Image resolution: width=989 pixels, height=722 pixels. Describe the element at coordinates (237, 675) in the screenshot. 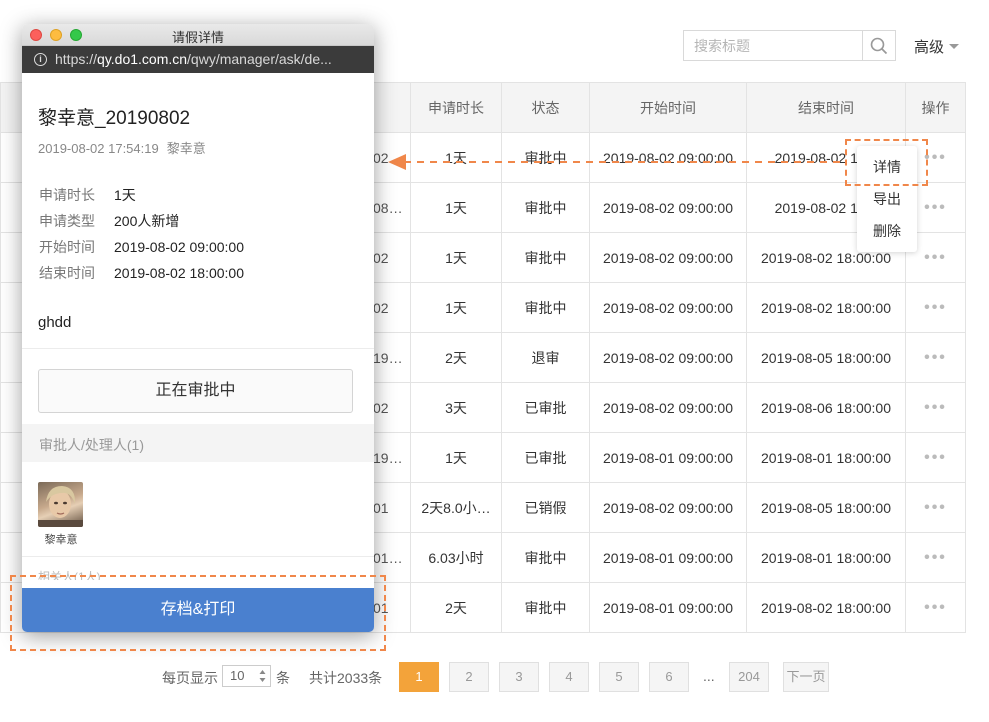

I see `per-page-value: 10` at that location.